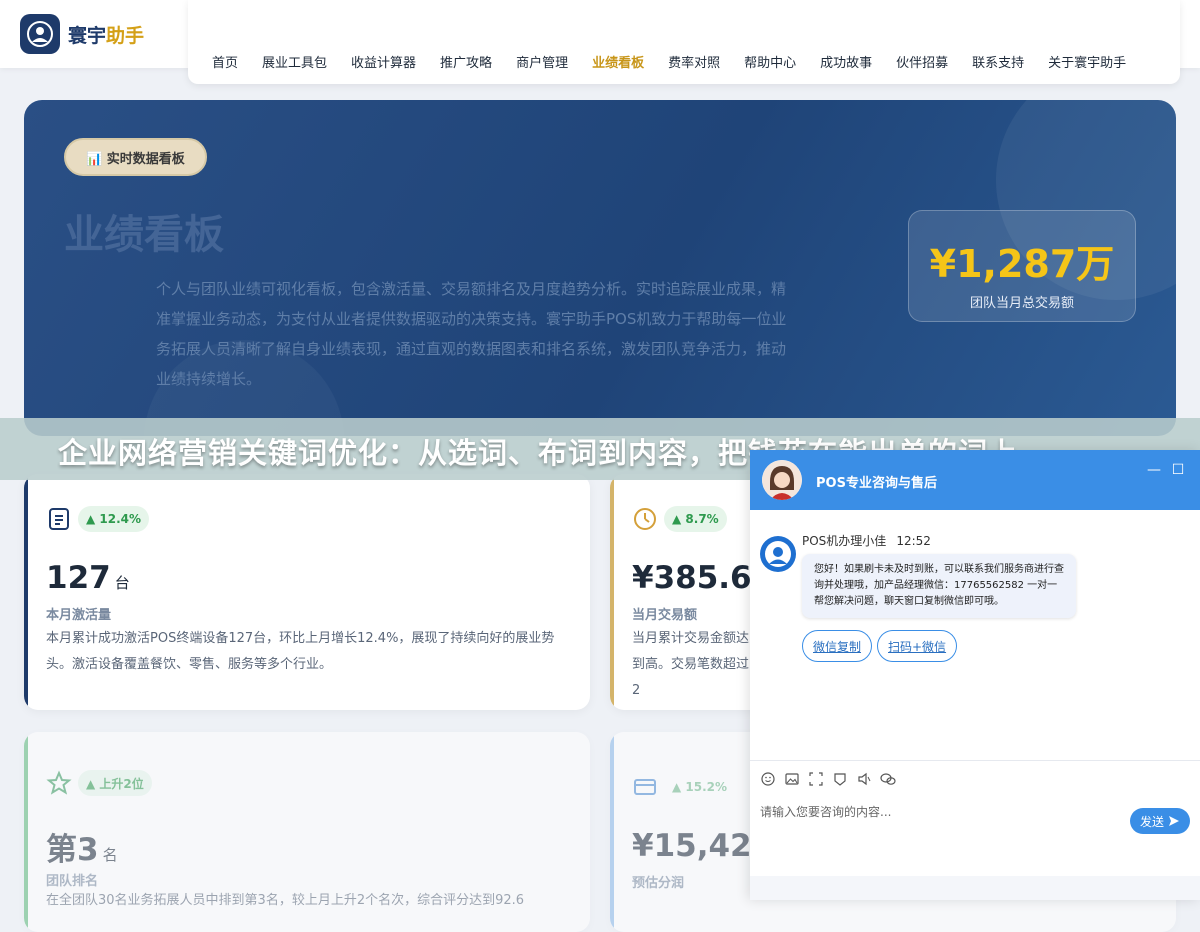 The width and height of the screenshot is (1200, 932). What do you see at coordinates (72, 881) in the screenshot?
I see `card-name: 团队排名` at bounding box center [72, 881].